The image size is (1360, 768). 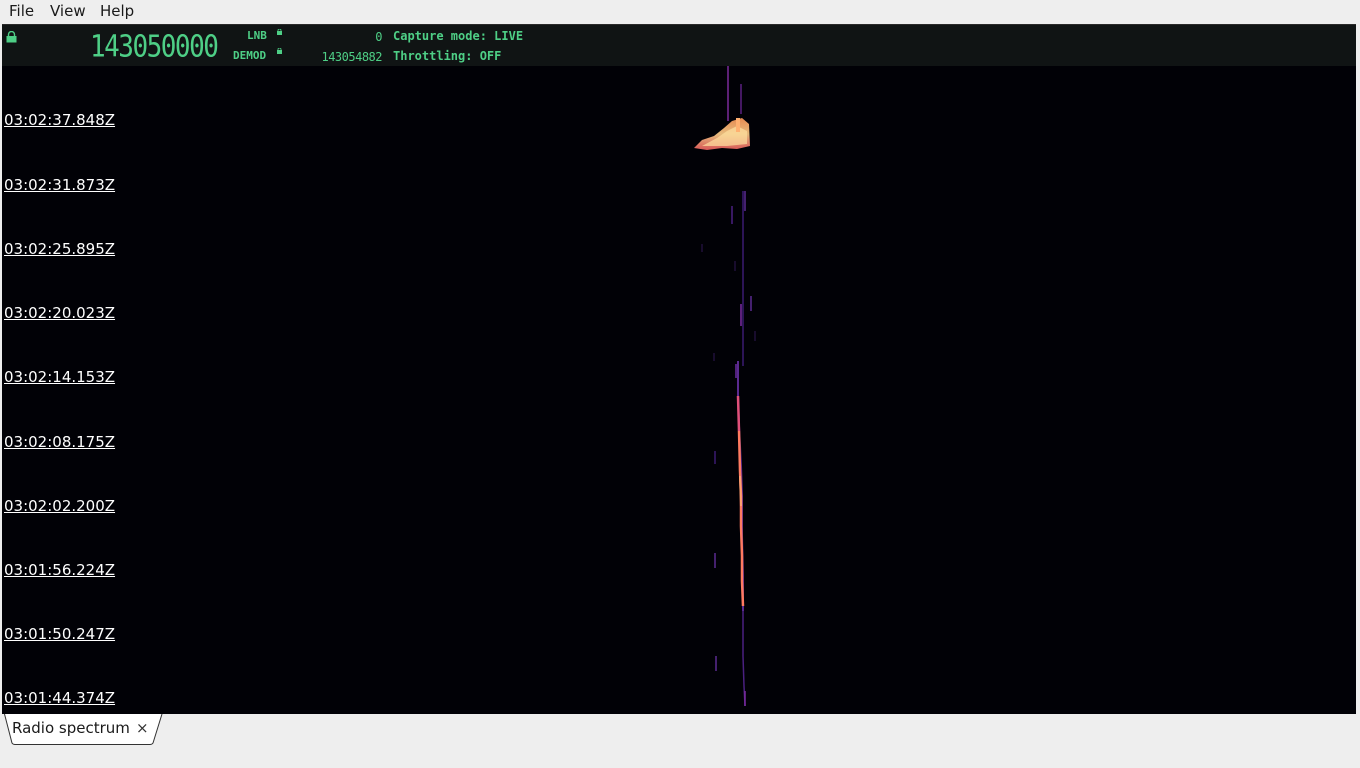 What do you see at coordinates (59, 698) in the screenshot?
I see `timestamp-label: 03:01:44.374Z` at bounding box center [59, 698].